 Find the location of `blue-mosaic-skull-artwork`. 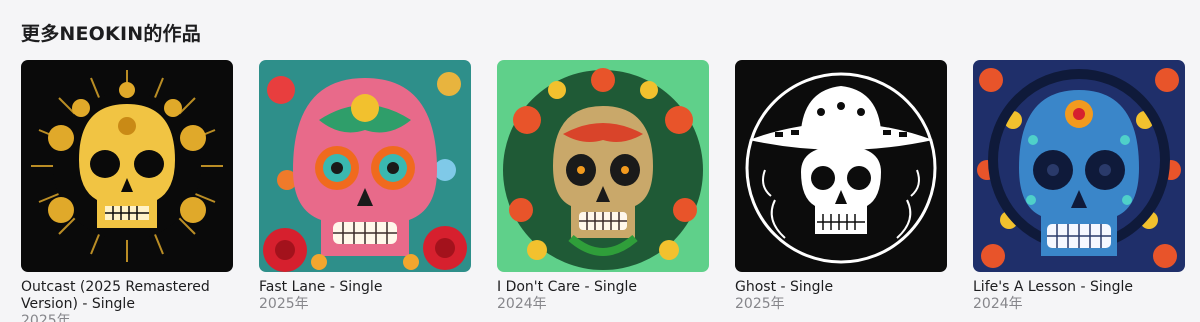

blue-mosaic-skull-artwork is located at coordinates (1079, 166).